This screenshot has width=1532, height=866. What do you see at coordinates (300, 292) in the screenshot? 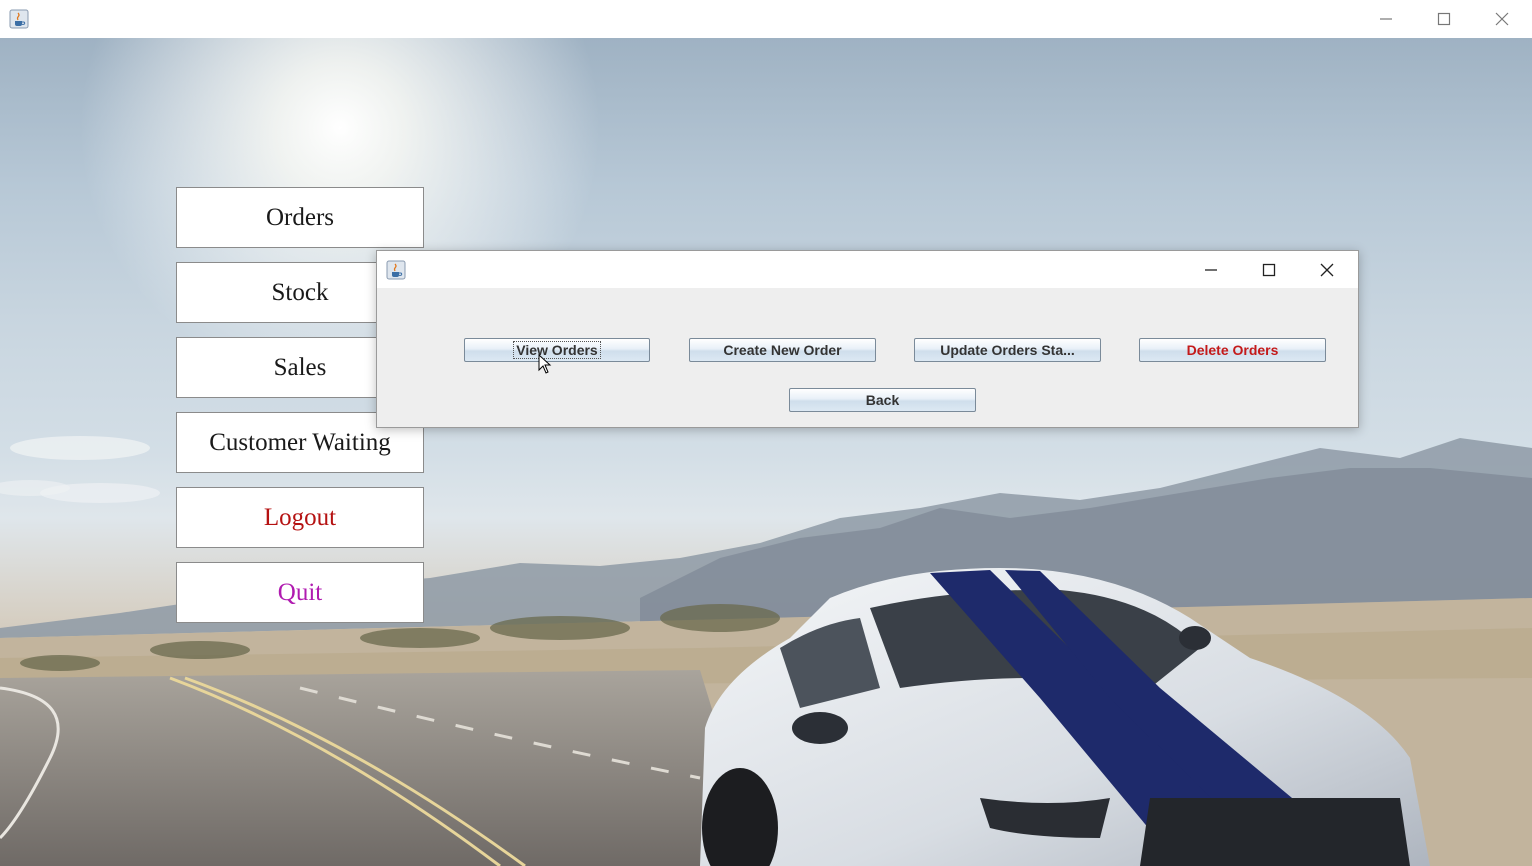
I see `stock-button-label: Stock` at bounding box center [300, 292].